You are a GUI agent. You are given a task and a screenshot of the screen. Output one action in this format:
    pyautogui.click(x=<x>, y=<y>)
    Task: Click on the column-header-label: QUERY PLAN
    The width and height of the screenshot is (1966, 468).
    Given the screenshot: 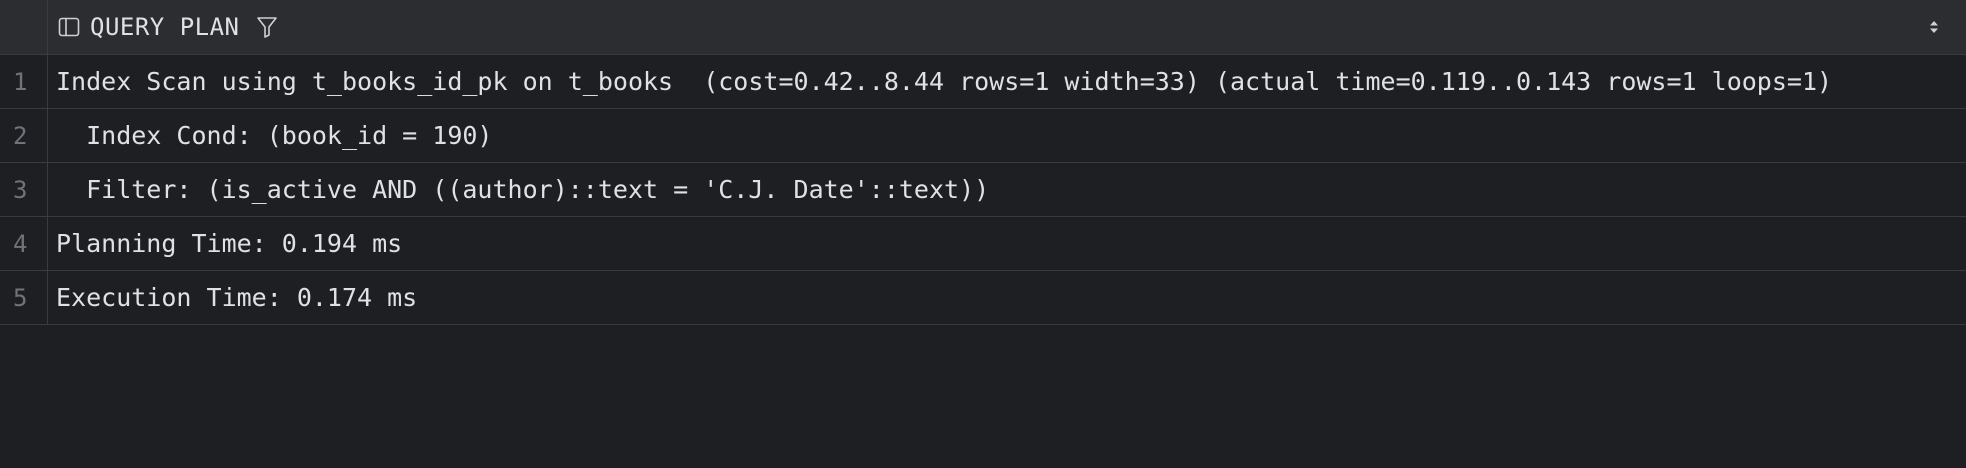 What is the action you would take?
    pyautogui.click(x=165, y=27)
    